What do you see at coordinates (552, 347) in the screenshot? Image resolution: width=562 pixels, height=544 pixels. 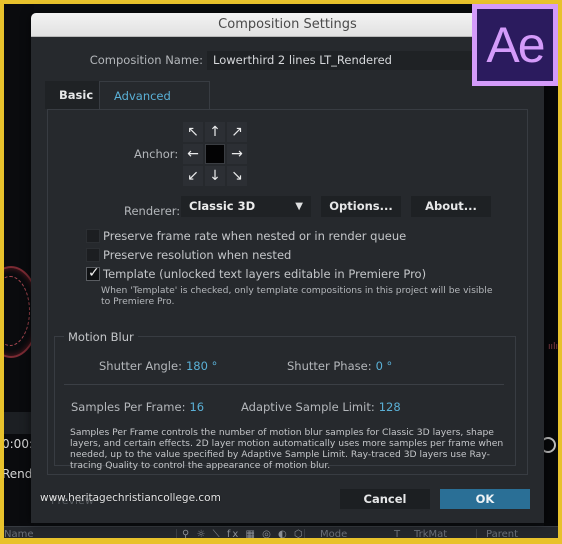 I see `background-audio-meter: ıılı` at bounding box center [552, 347].